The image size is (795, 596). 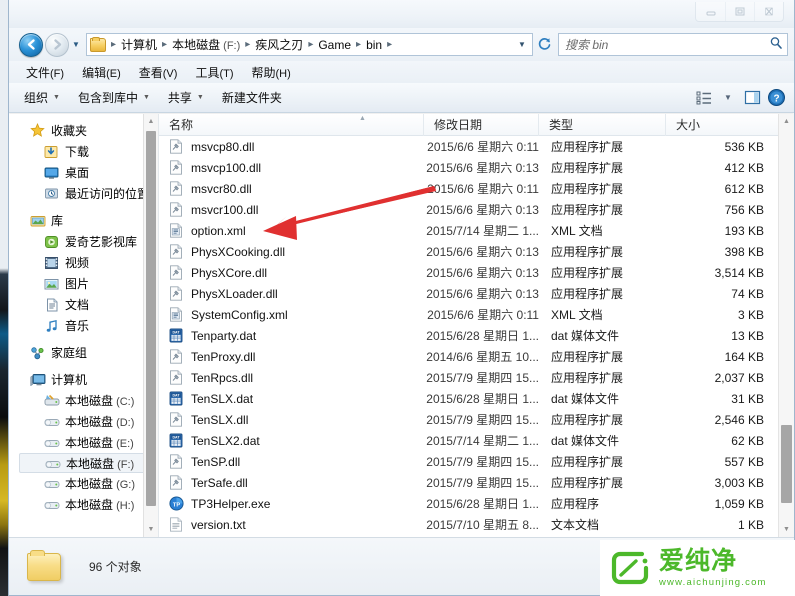 I want to click on breadcrumb-item-1: 本地磁盘 (F:), so click(x=206, y=44).